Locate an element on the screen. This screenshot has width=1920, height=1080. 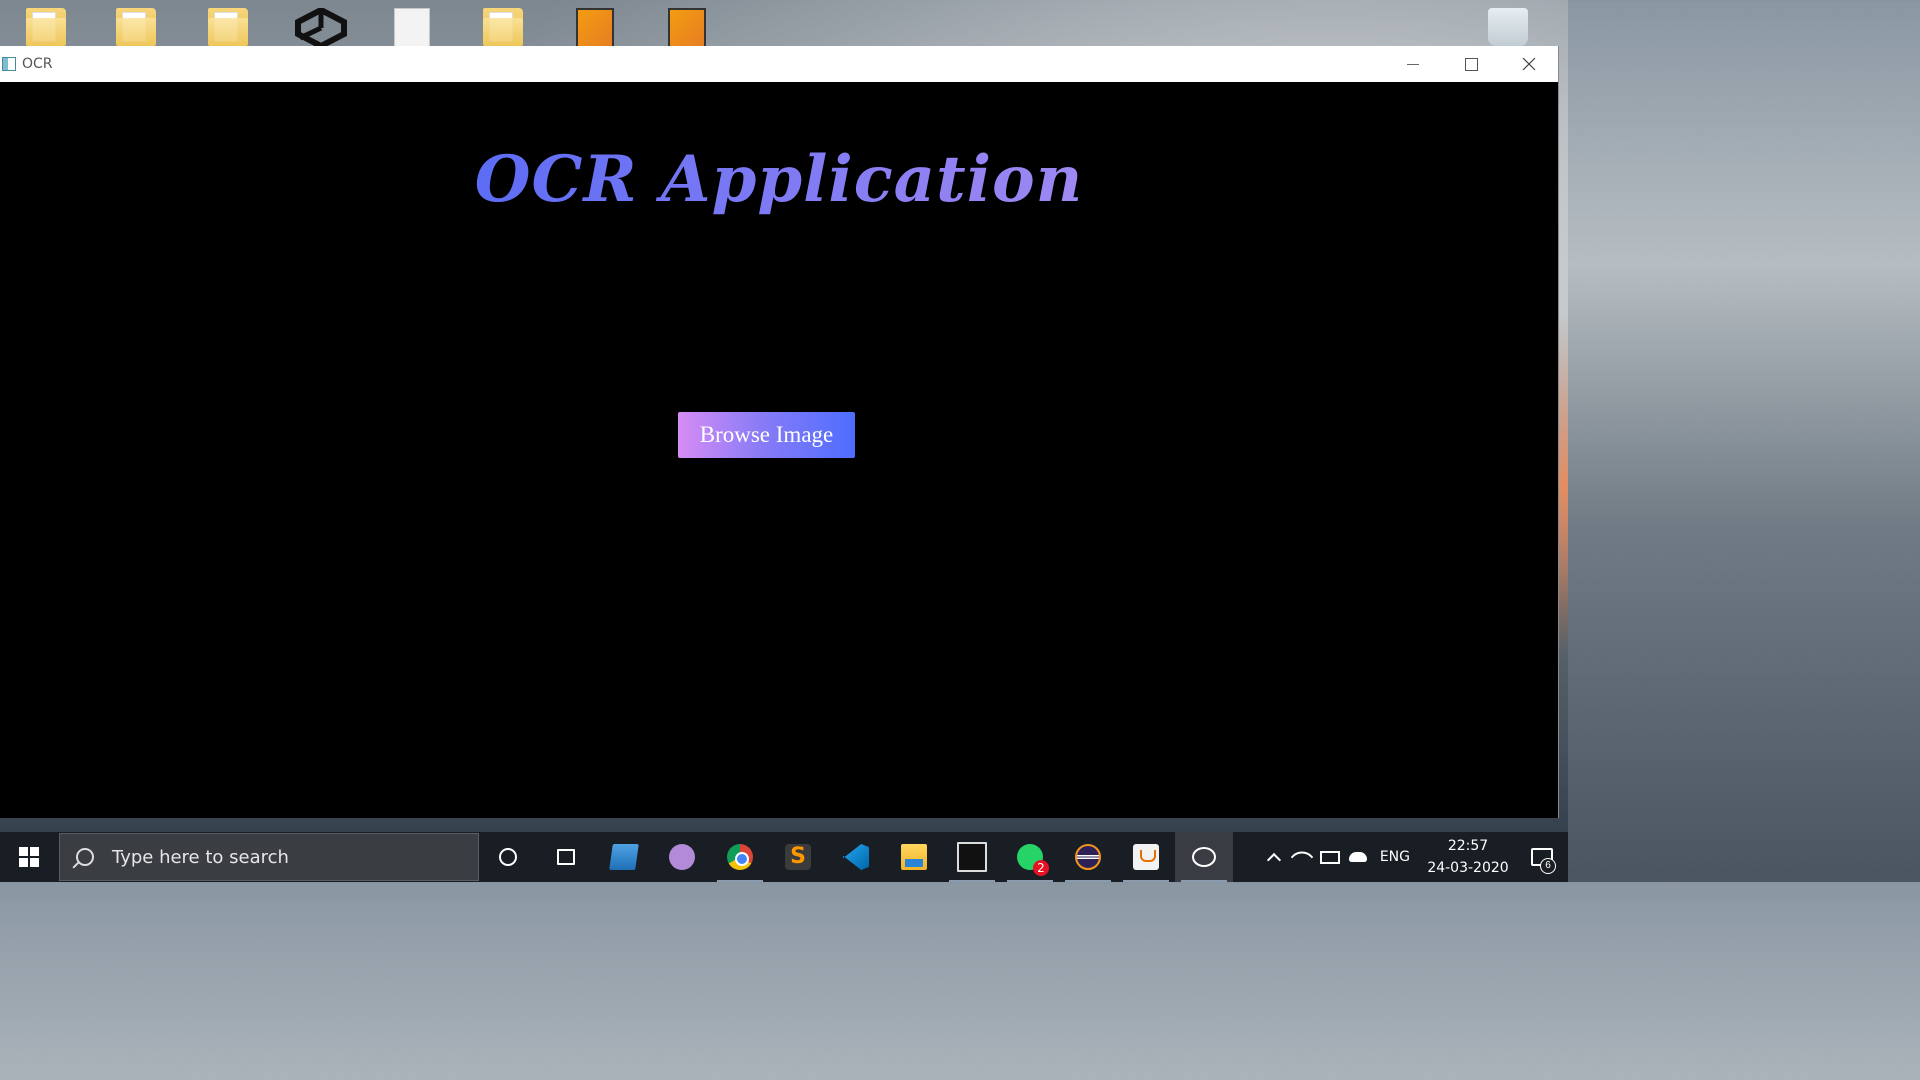
taskbar-search-box: Type here to search is located at coordinates (269, 857).